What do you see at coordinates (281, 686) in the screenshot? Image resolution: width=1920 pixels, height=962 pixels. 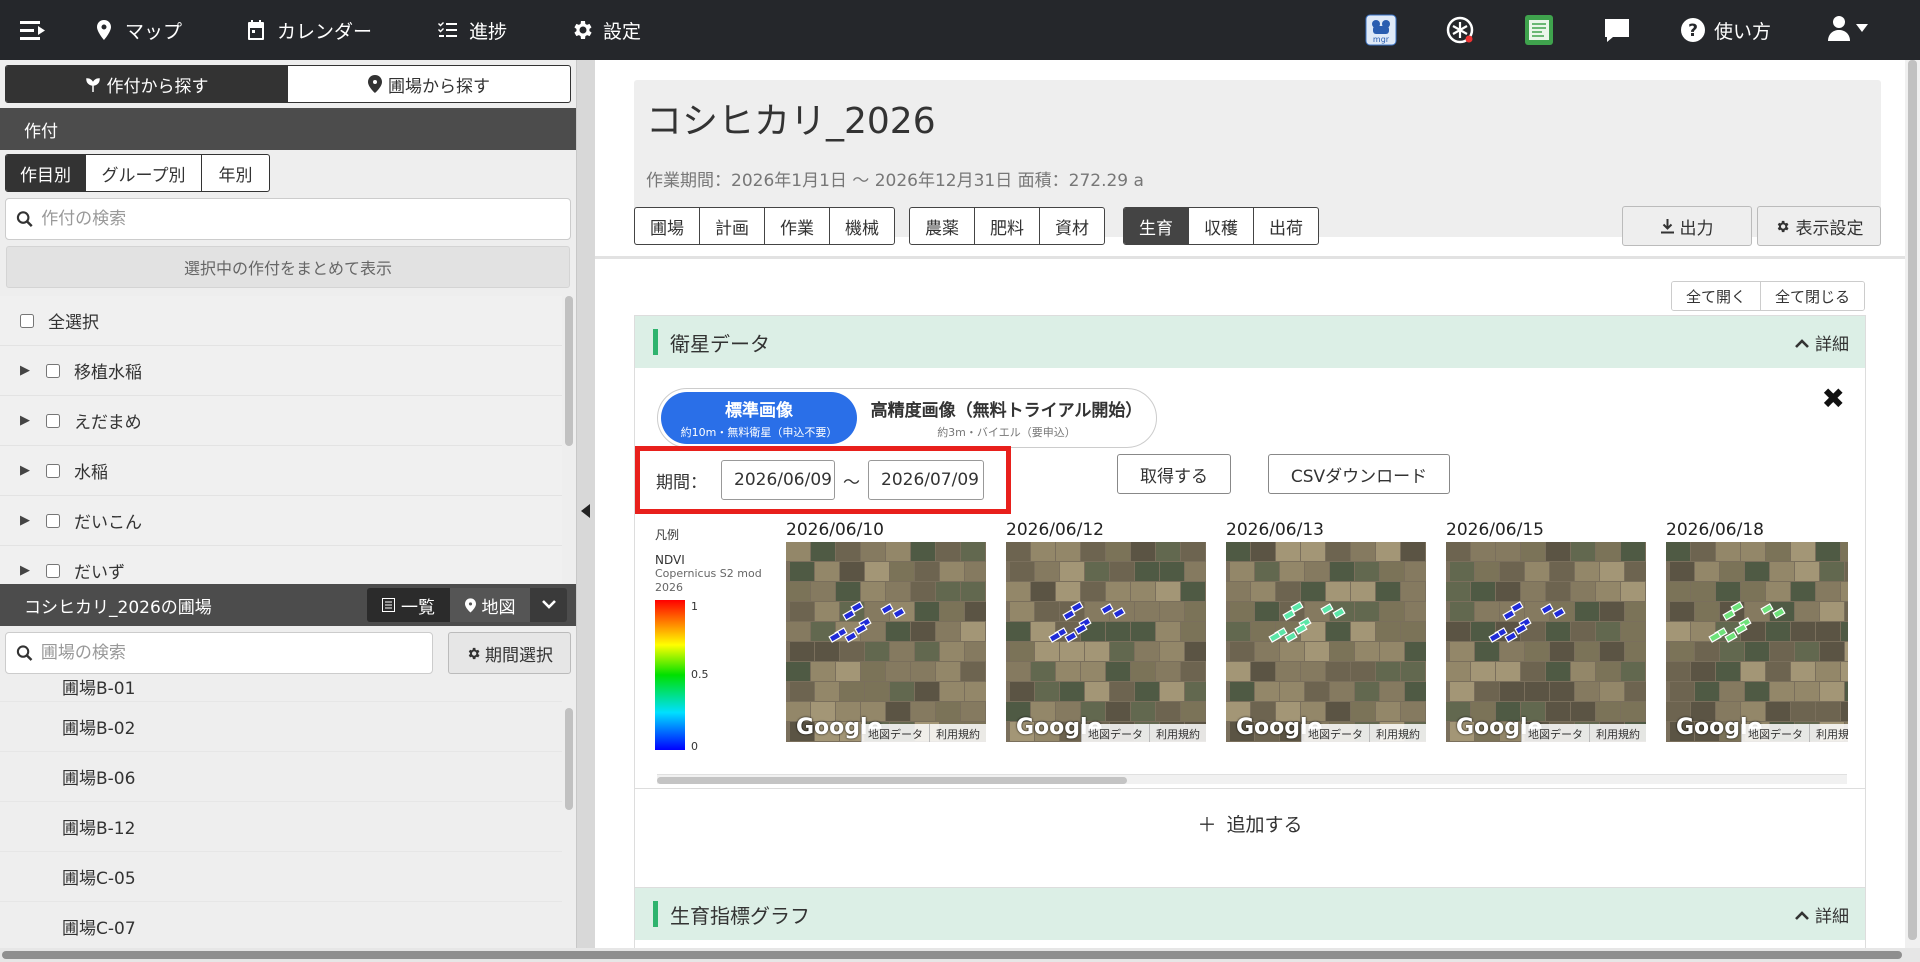 I see `list-item: 圃場B-01` at bounding box center [281, 686].